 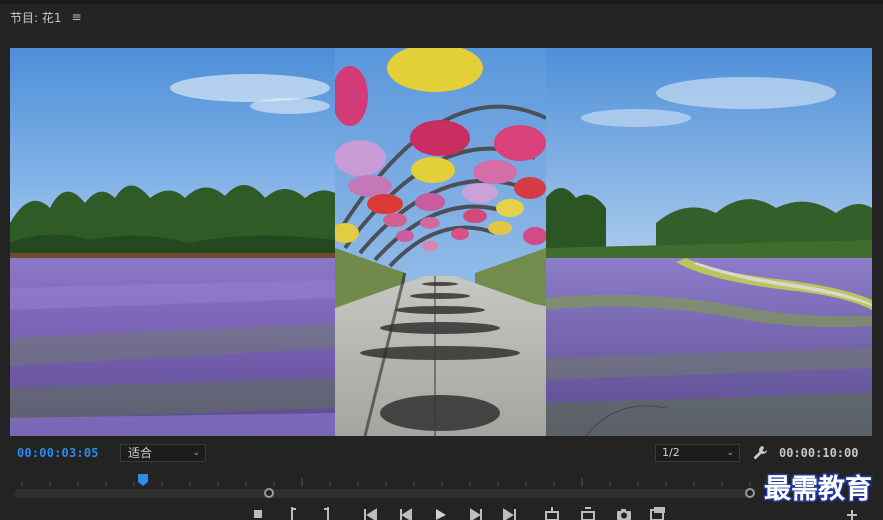 What do you see at coordinates (384, 493) in the screenshot?
I see `zoom-scroll-bar` at bounding box center [384, 493].